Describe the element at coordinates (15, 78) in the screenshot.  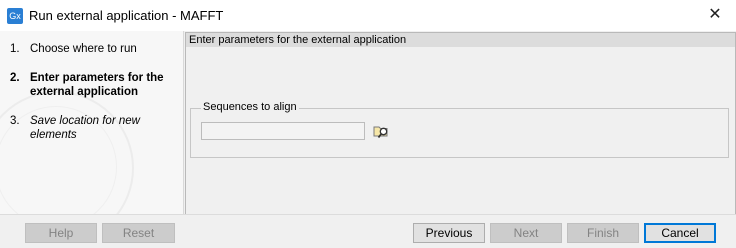
I see `step-number: 2.` at that location.